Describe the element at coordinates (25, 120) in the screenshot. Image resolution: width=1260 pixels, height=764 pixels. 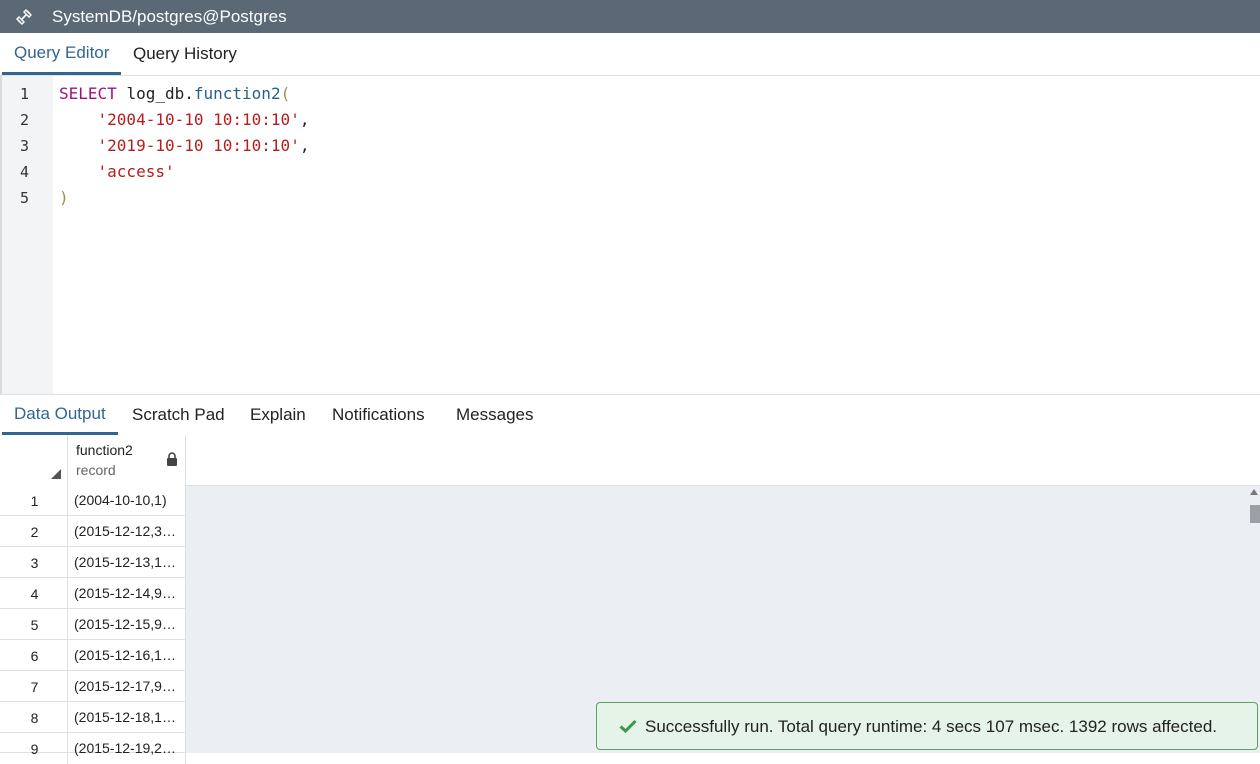
I see `line-number: 2` at that location.